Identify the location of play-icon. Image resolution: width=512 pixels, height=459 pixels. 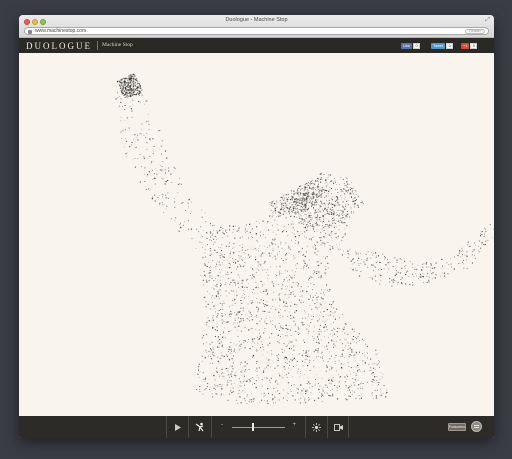
(177, 427).